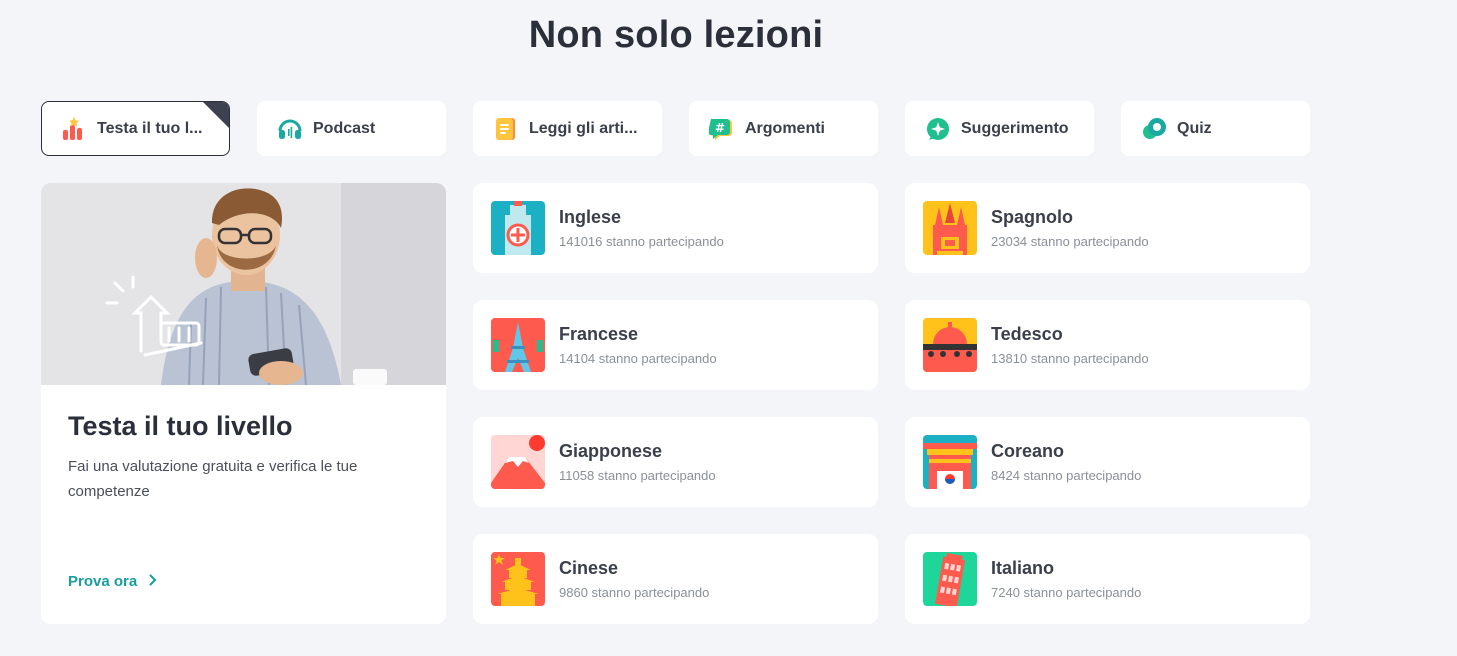  What do you see at coordinates (638, 358) in the screenshot?
I see `participants-count: 14104 stanno partecipando` at bounding box center [638, 358].